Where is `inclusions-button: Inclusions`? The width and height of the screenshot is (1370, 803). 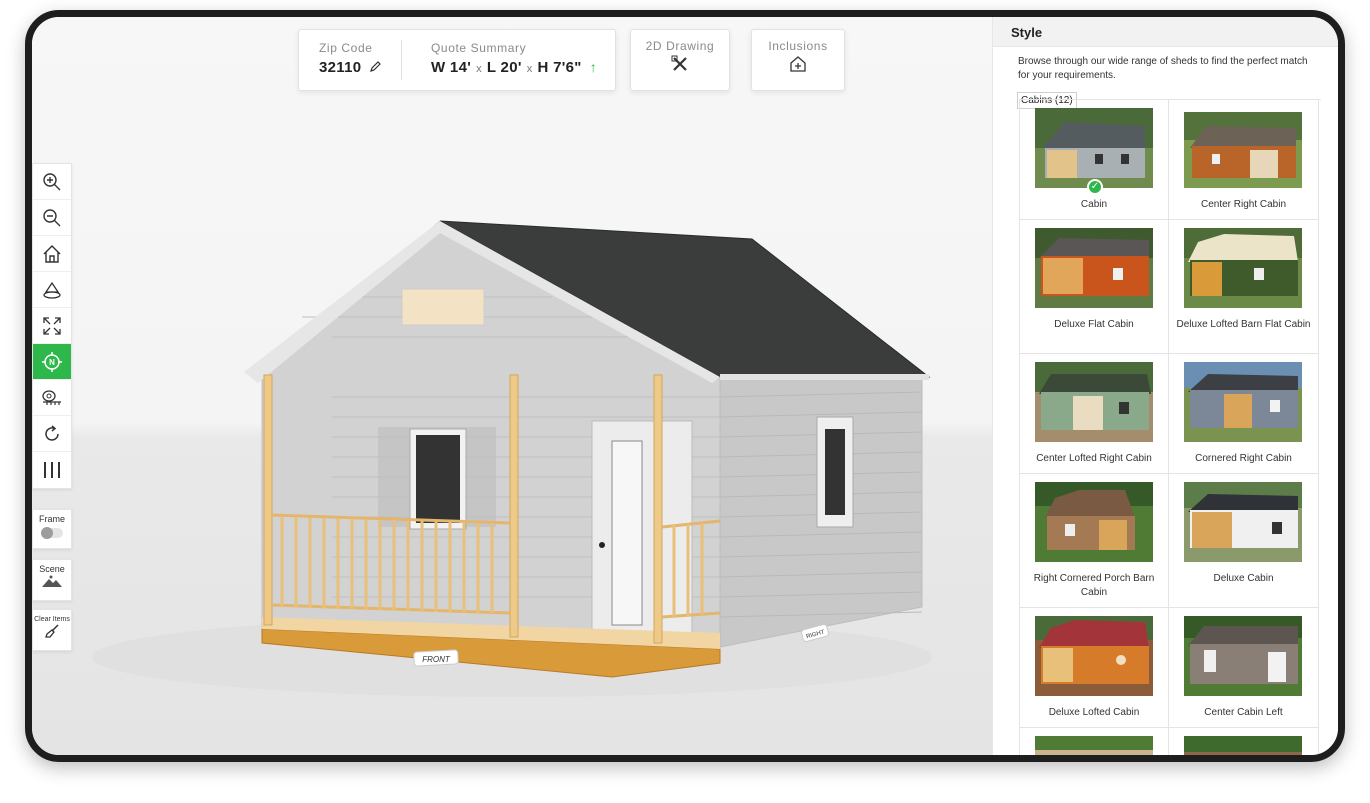 inclusions-button: Inclusions is located at coordinates (798, 60).